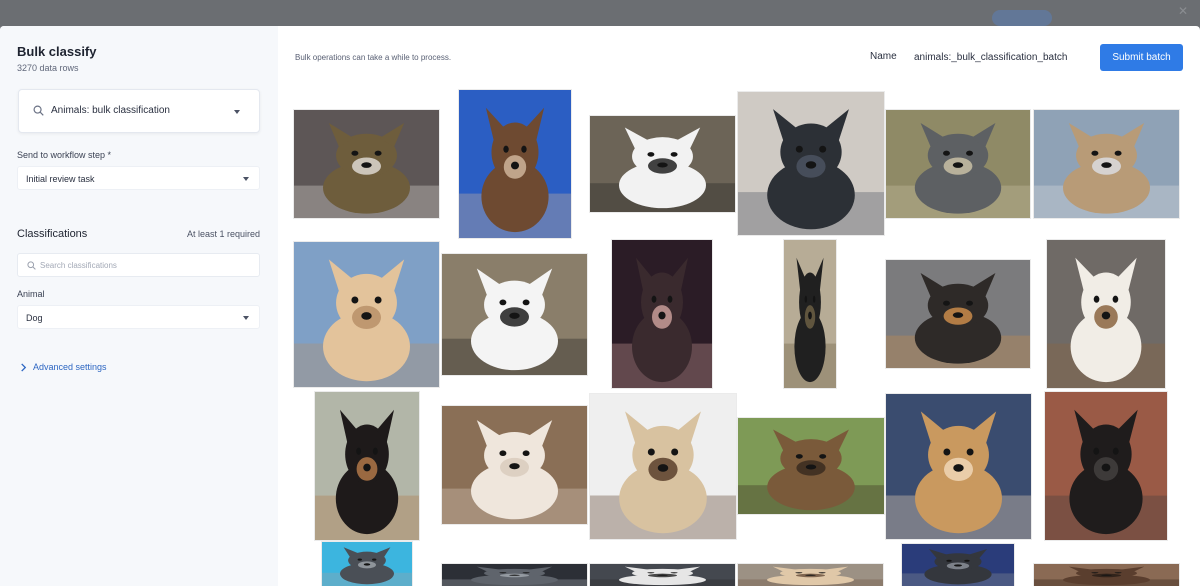  I want to click on close-icon: ✕, so click(1183, 11).